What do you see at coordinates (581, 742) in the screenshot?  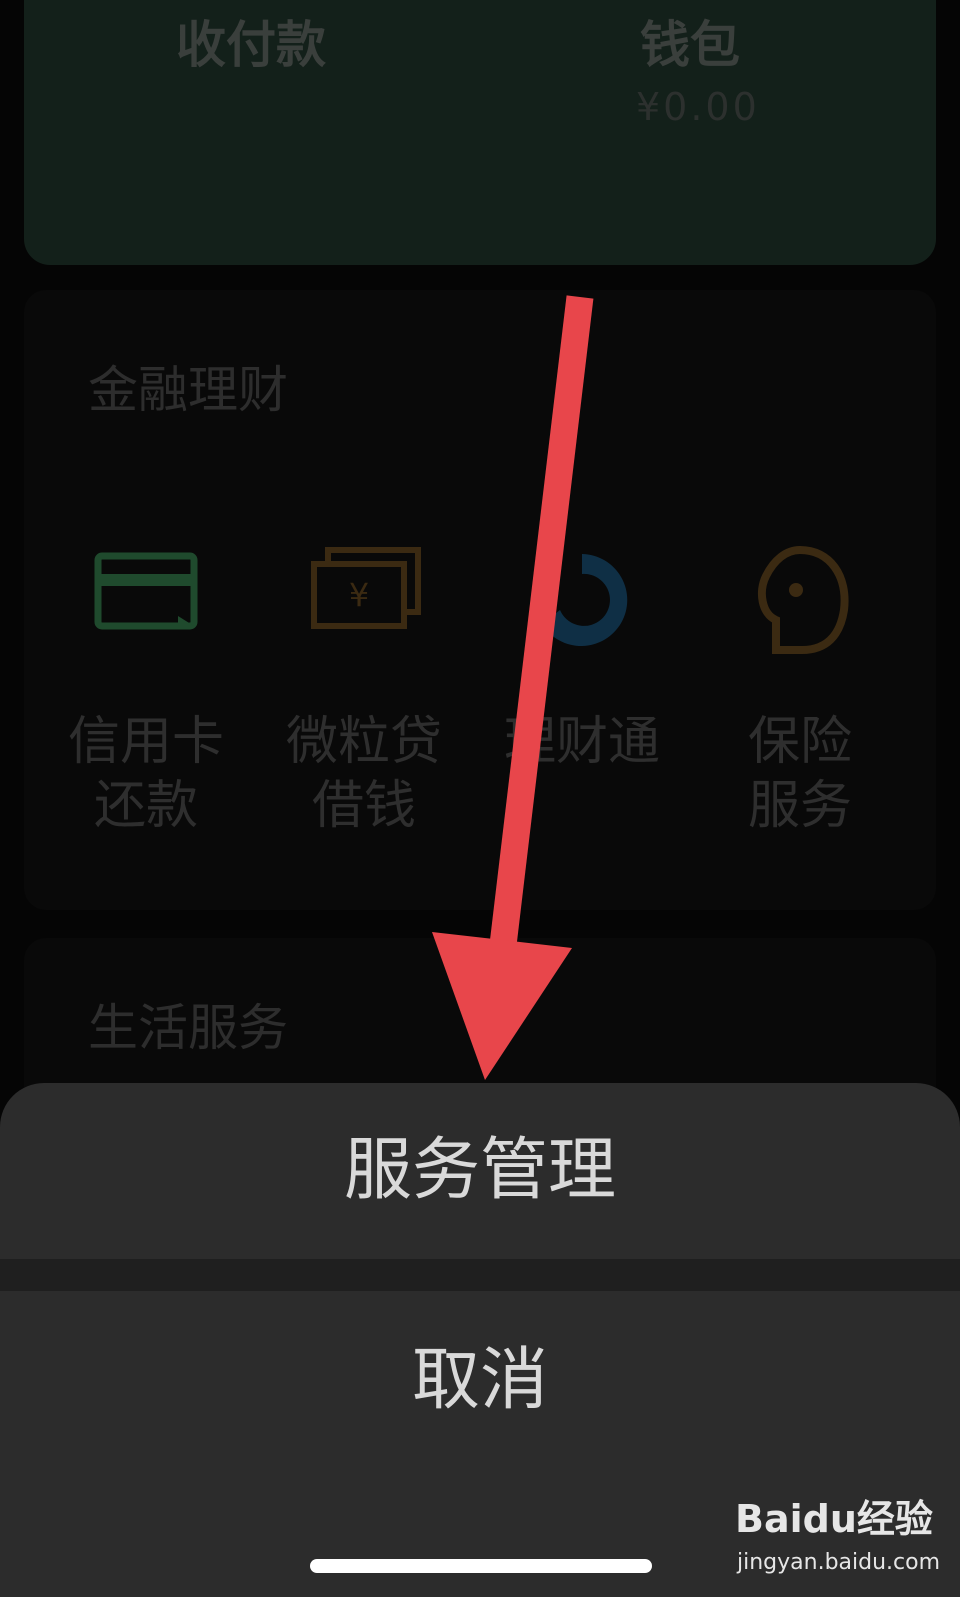 I see `licaitong-label: 理财通` at bounding box center [581, 742].